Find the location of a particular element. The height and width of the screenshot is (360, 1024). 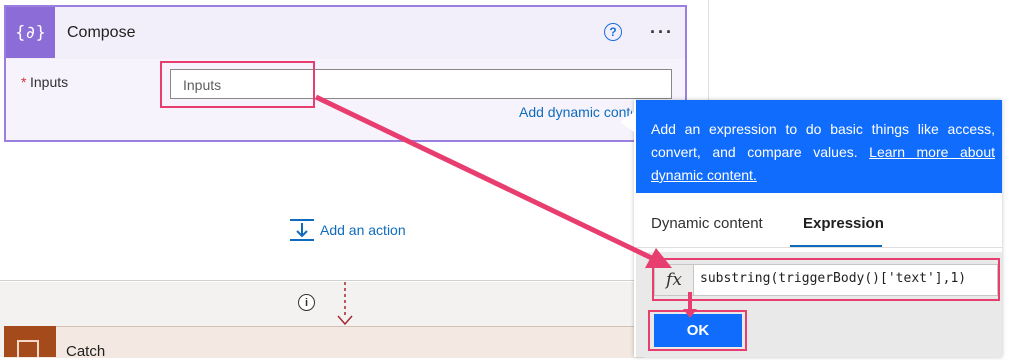

connector-arrow is located at coordinates (345, 304).